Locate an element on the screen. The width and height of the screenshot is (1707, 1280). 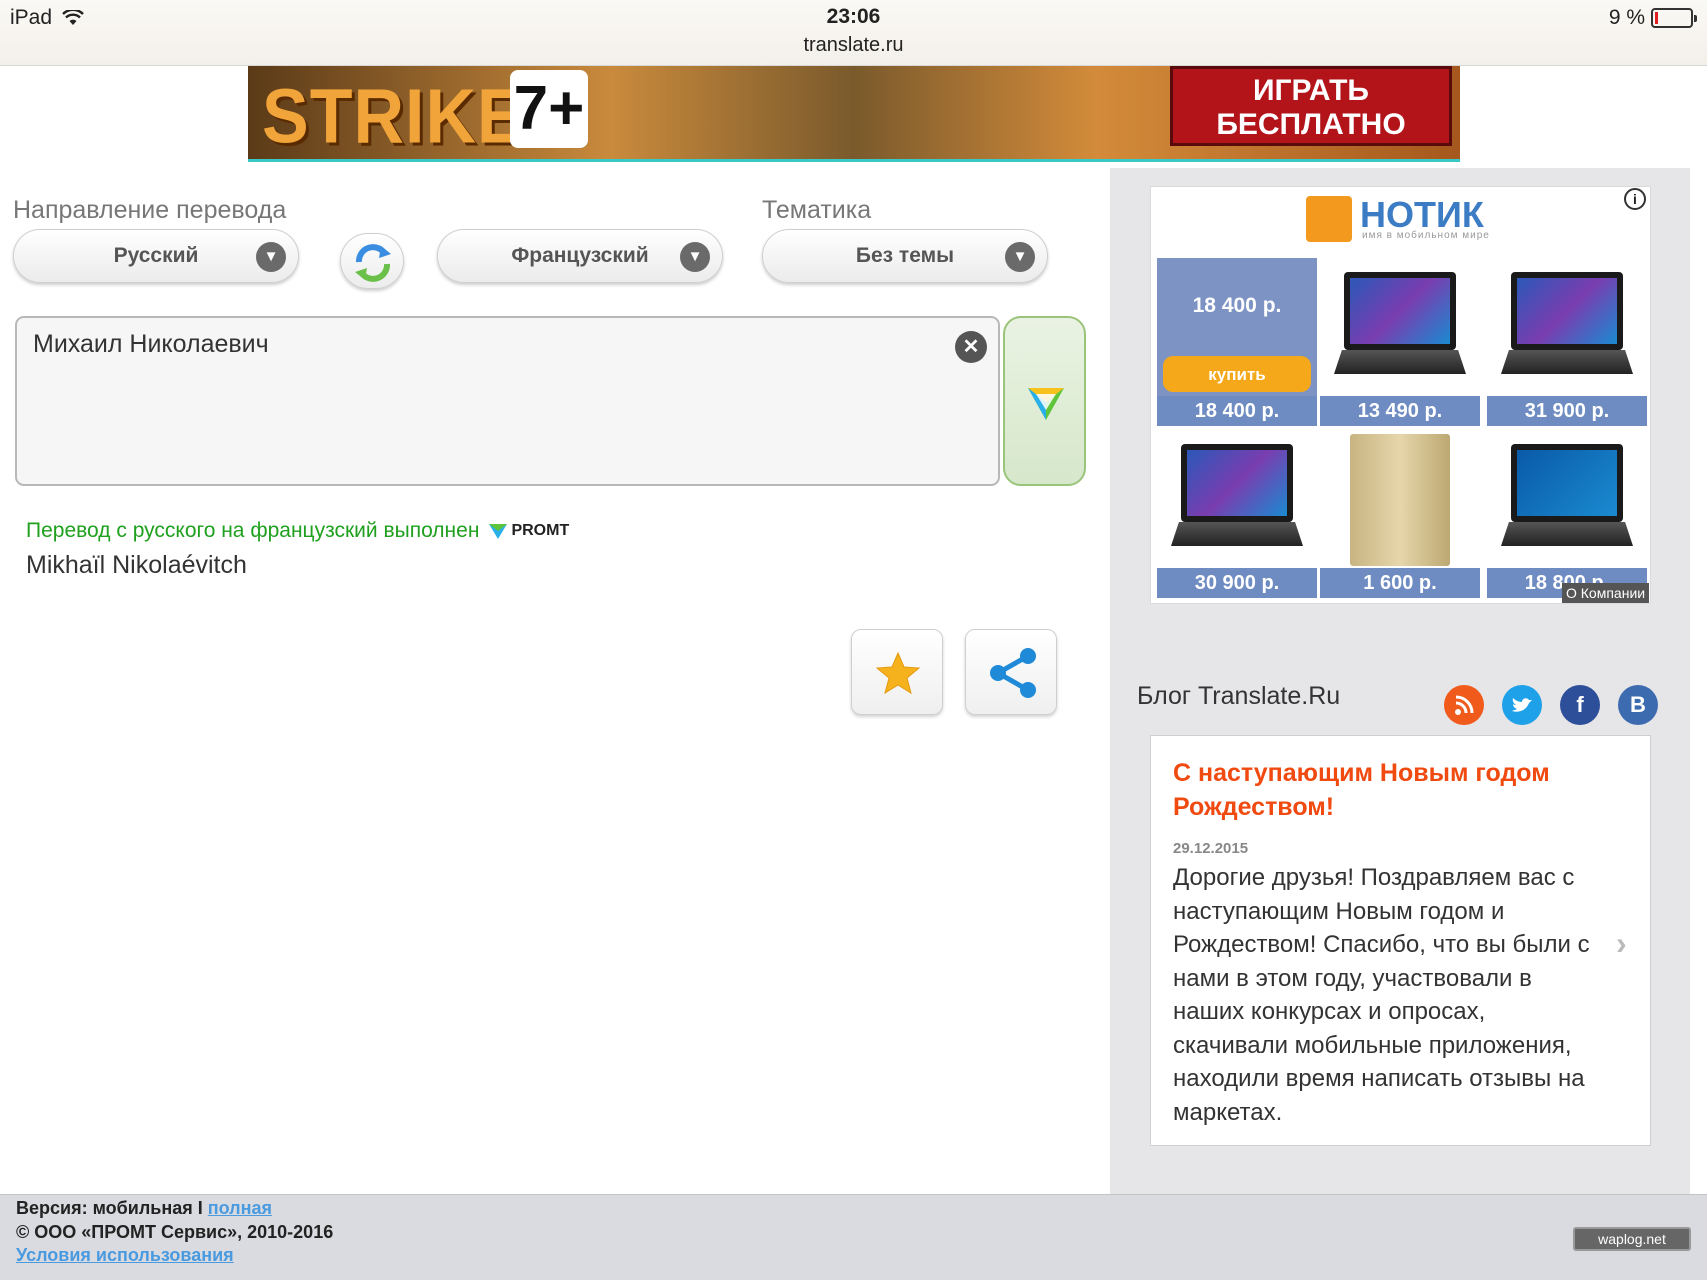
share-button is located at coordinates (1011, 672).